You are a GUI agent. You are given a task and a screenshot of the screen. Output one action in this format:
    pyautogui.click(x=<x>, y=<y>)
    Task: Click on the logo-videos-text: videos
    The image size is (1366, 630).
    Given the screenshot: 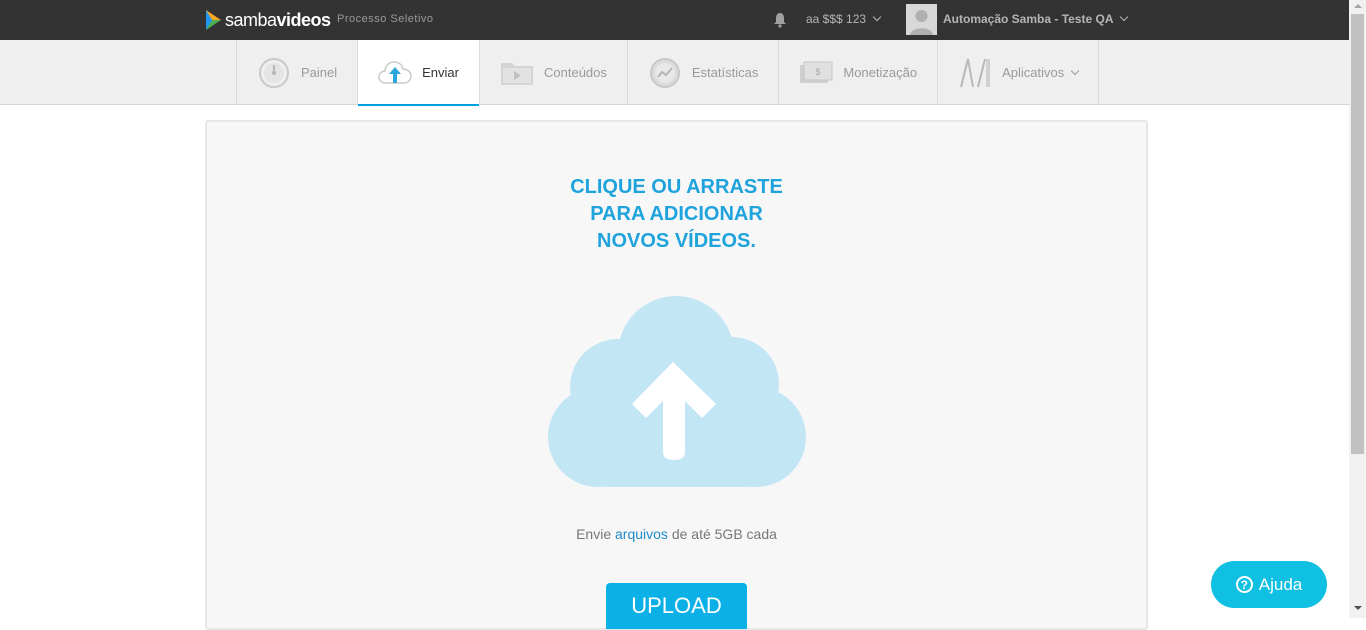 What is the action you would take?
    pyautogui.click(x=304, y=19)
    